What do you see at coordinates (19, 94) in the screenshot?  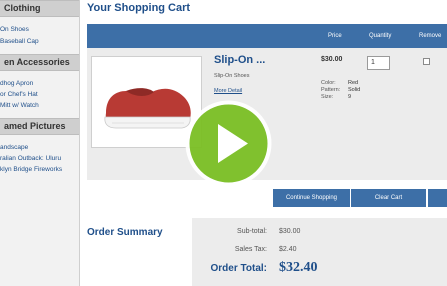 I see `sidebar-link-chefs-hat: or Chef's Hat` at bounding box center [19, 94].